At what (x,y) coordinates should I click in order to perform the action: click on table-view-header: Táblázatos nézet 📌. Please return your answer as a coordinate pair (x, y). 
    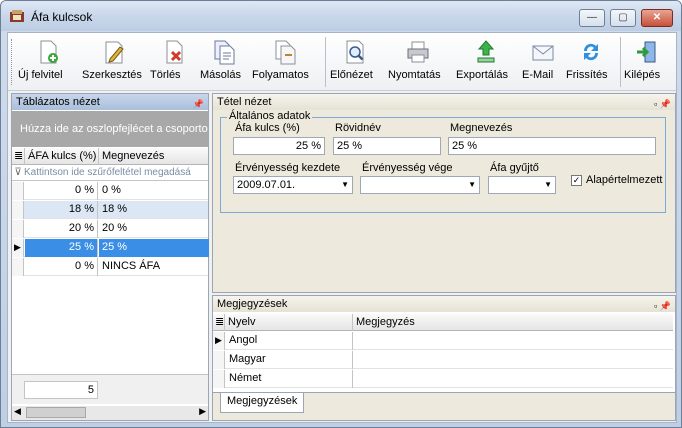
    Looking at the image, I should click on (110, 102).